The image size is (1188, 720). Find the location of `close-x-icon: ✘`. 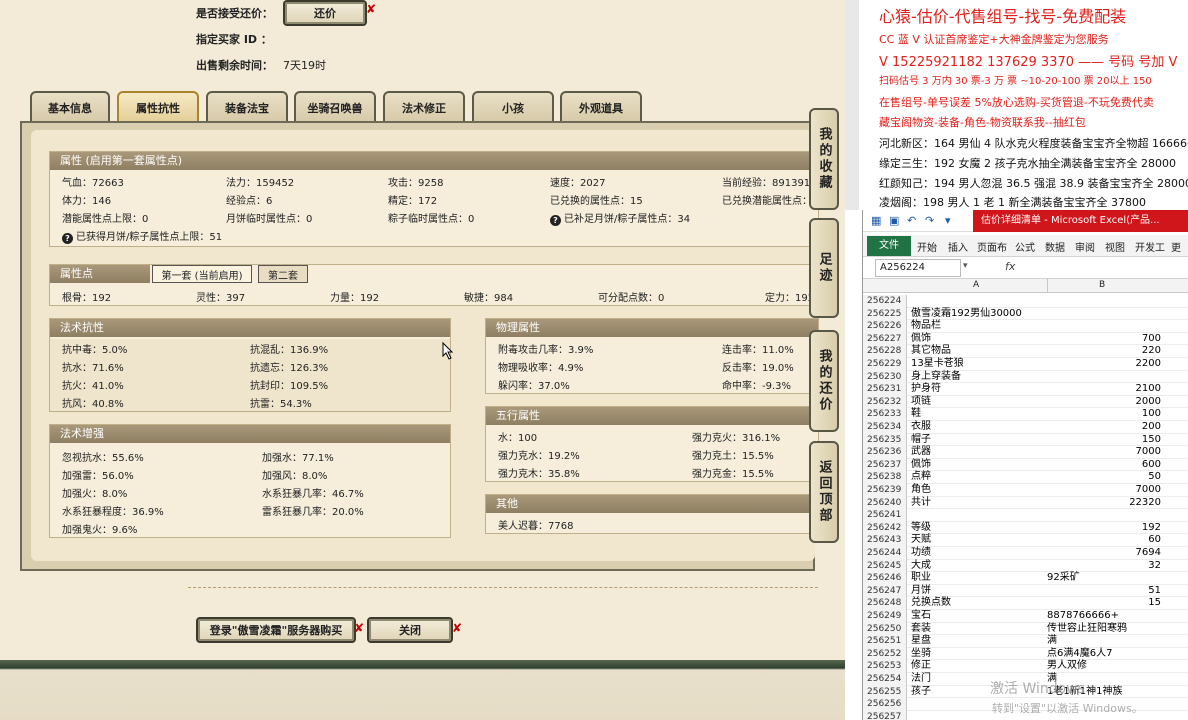

close-x-icon: ✘ is located at coordinates (457, 628).